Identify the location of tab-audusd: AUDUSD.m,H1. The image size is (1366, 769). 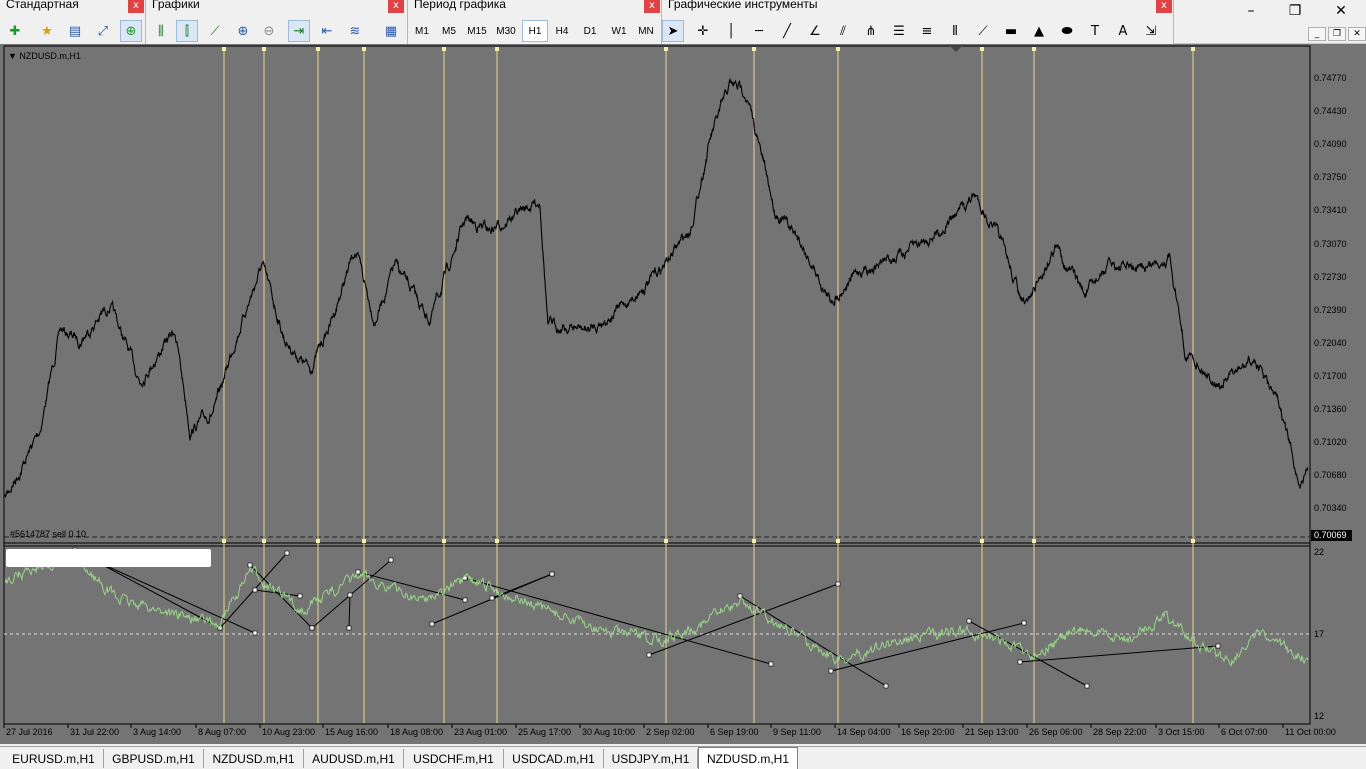
(354, 758).